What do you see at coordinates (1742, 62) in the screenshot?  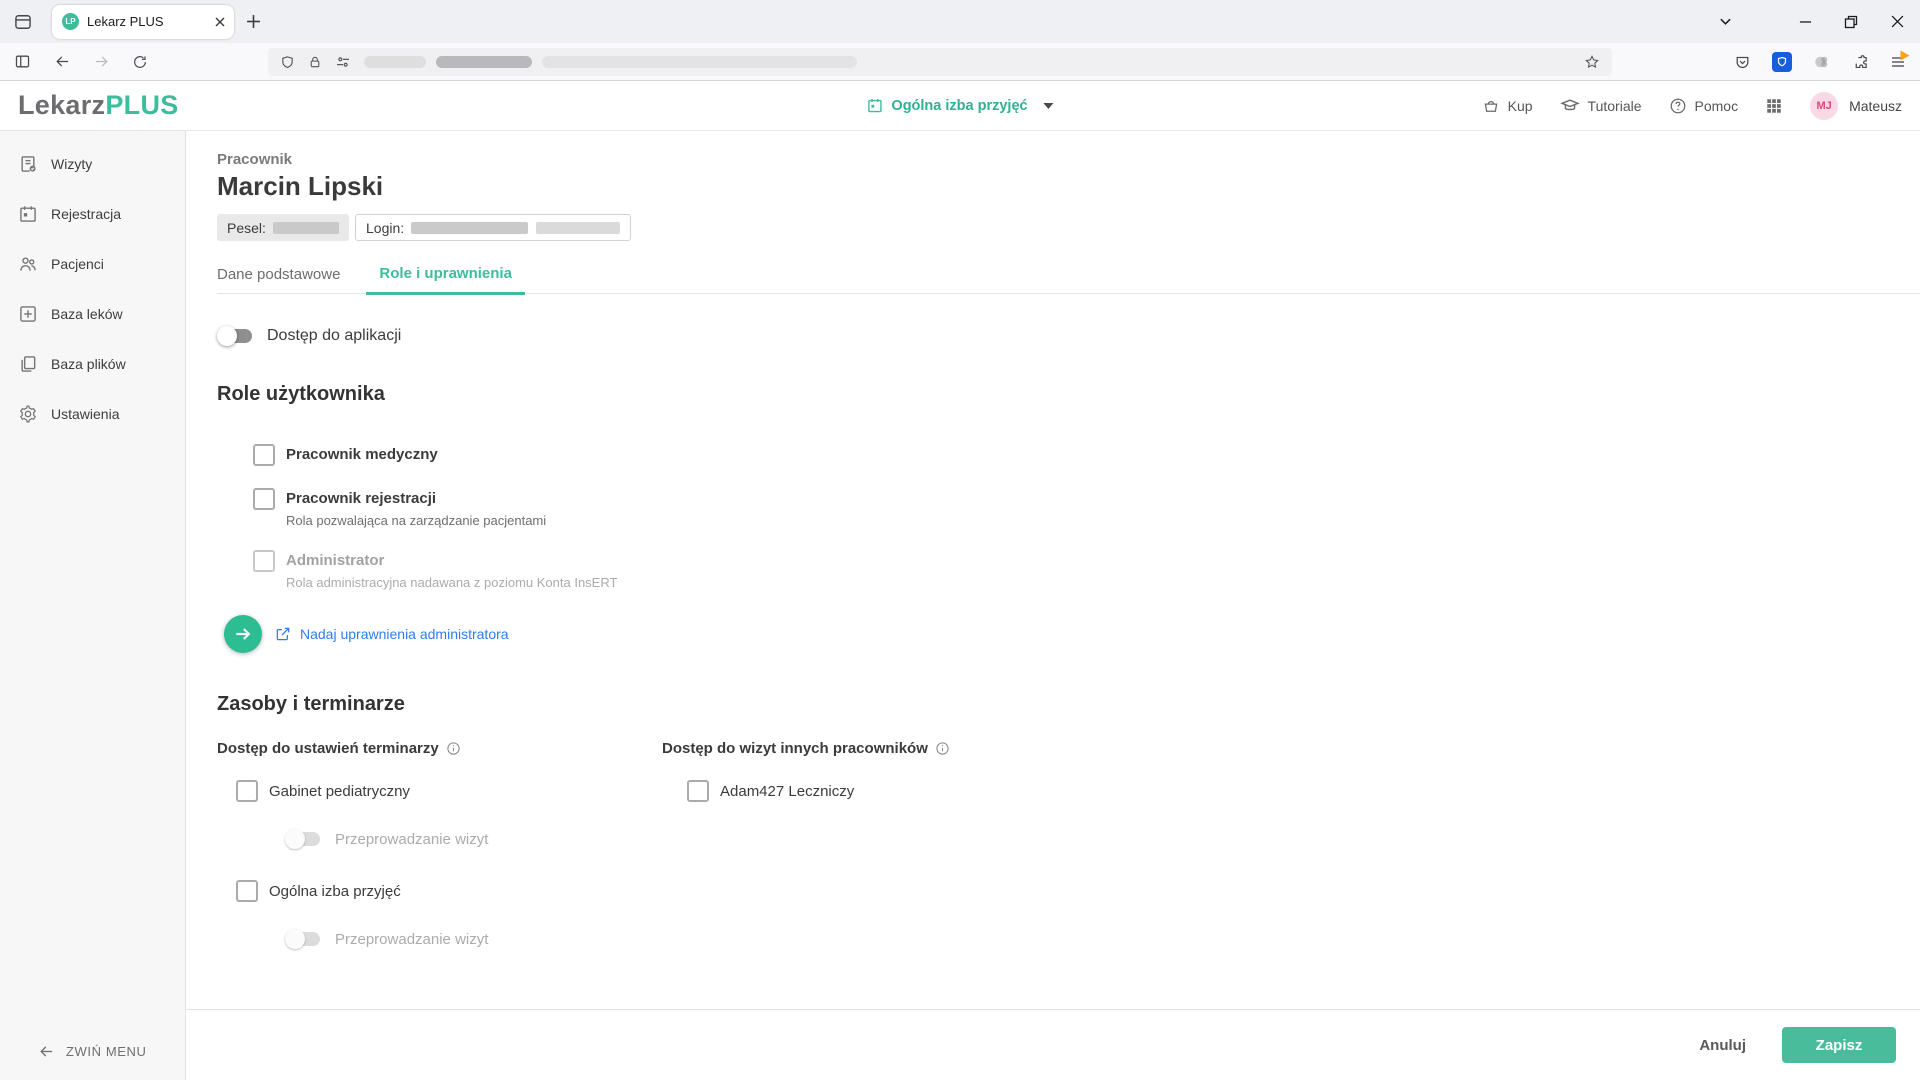 I see `pocket-icon` at bounding box center [1742, 62].